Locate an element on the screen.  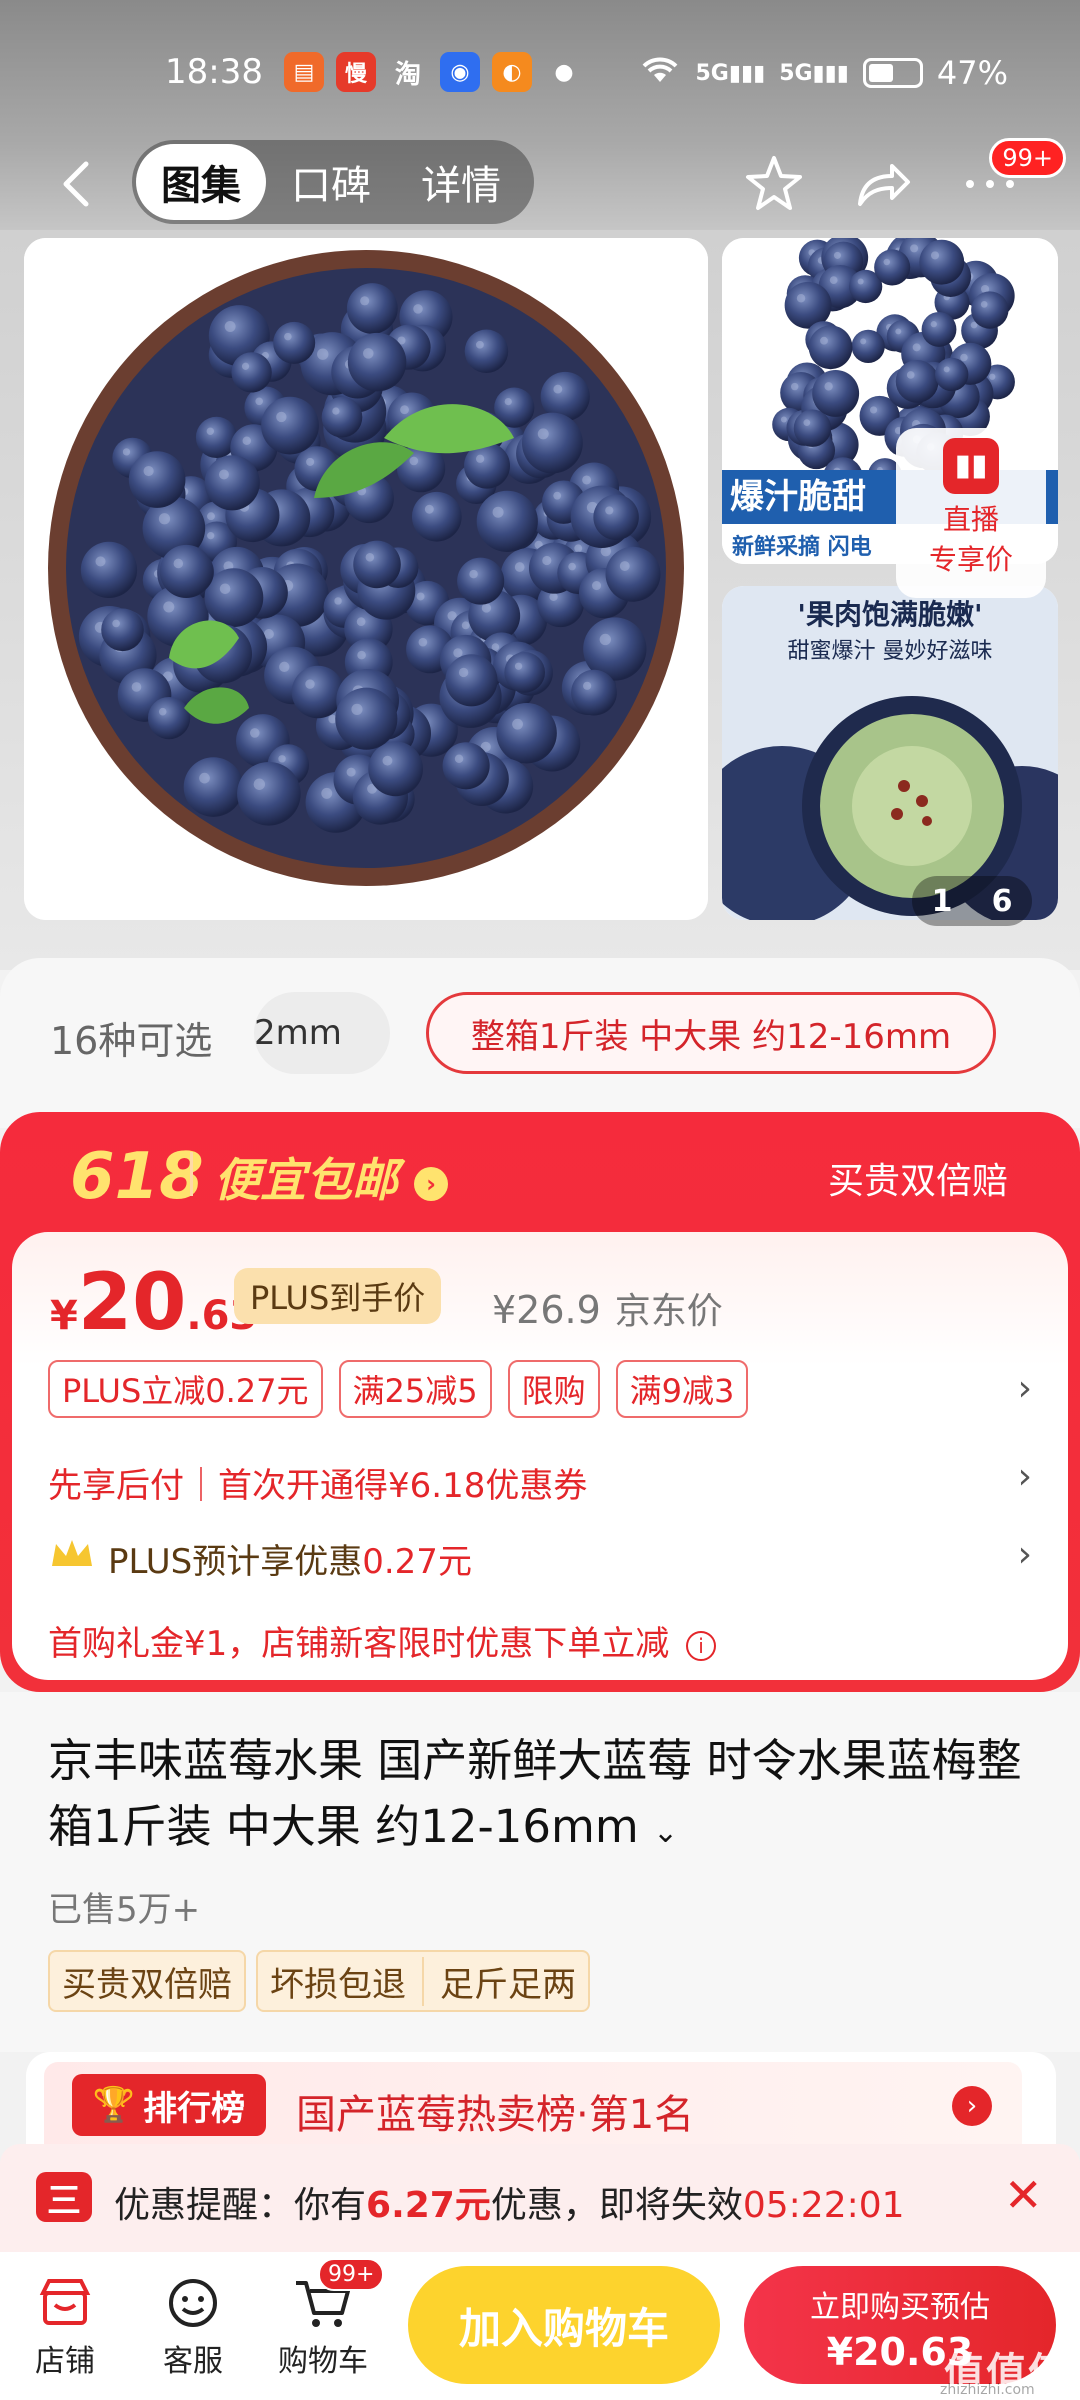
status-app-icons: ▤ 慢 淘 ◉ ◐ ● is located at coordinates (434, 72).